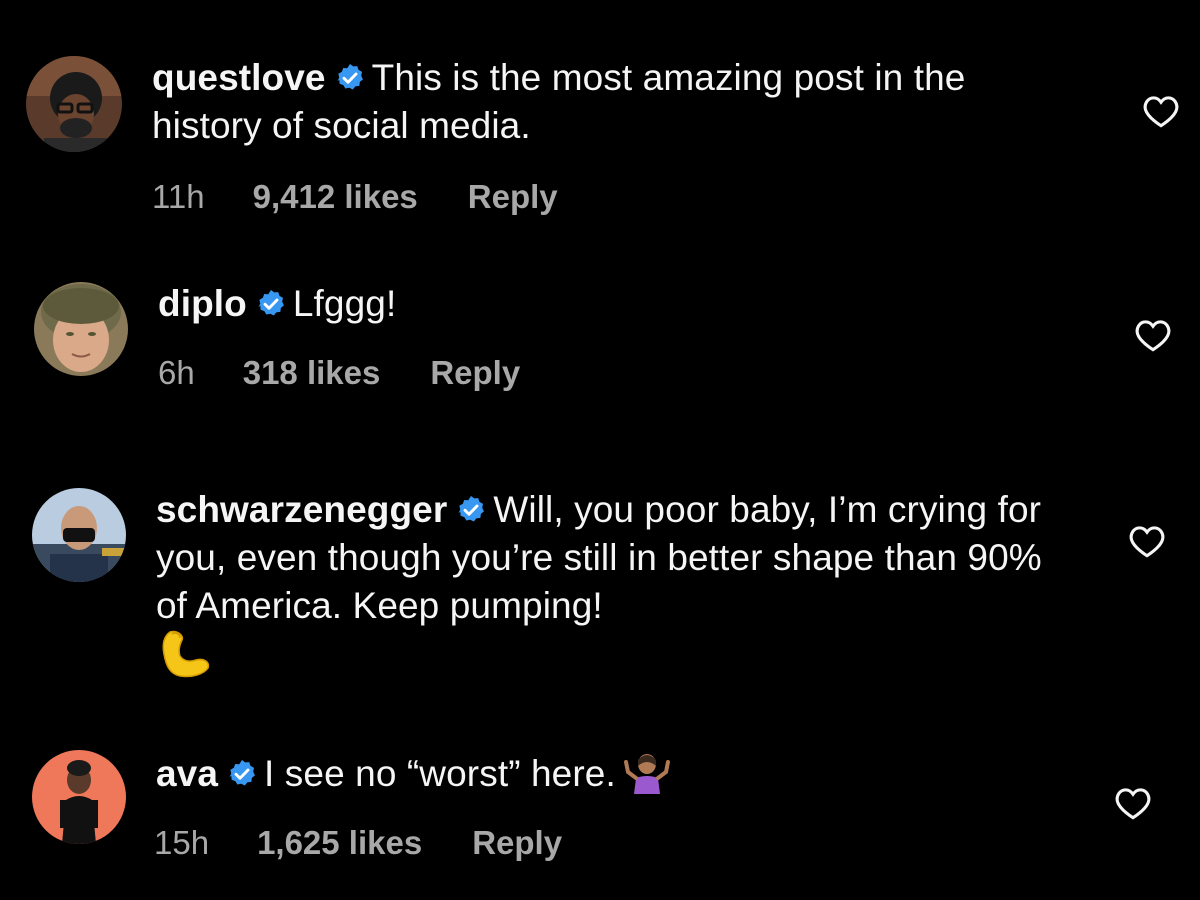 The width and height of the screenshot is (1200, 900). What do you see at coordinates (178, 196) in the screenshot?
I see `timestamp: 11h` at bounding box center [178, 196].